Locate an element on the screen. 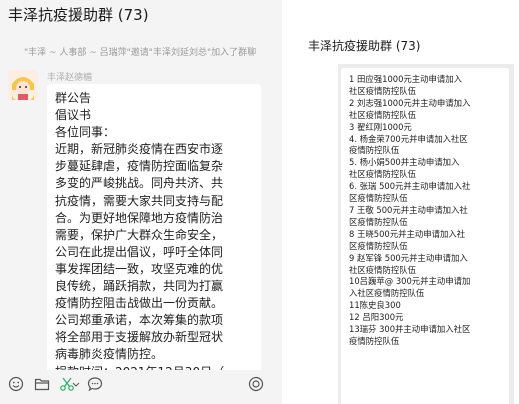 This screenshot has width=519, height=404. list-item: 12 吕阳300元 is located at coordinates (376, 317).